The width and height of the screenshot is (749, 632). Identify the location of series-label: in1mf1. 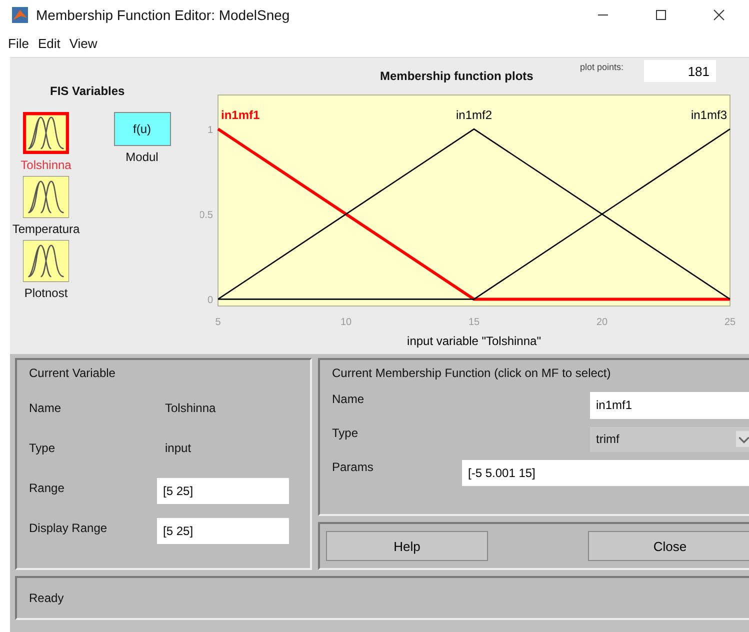
(240, 115).